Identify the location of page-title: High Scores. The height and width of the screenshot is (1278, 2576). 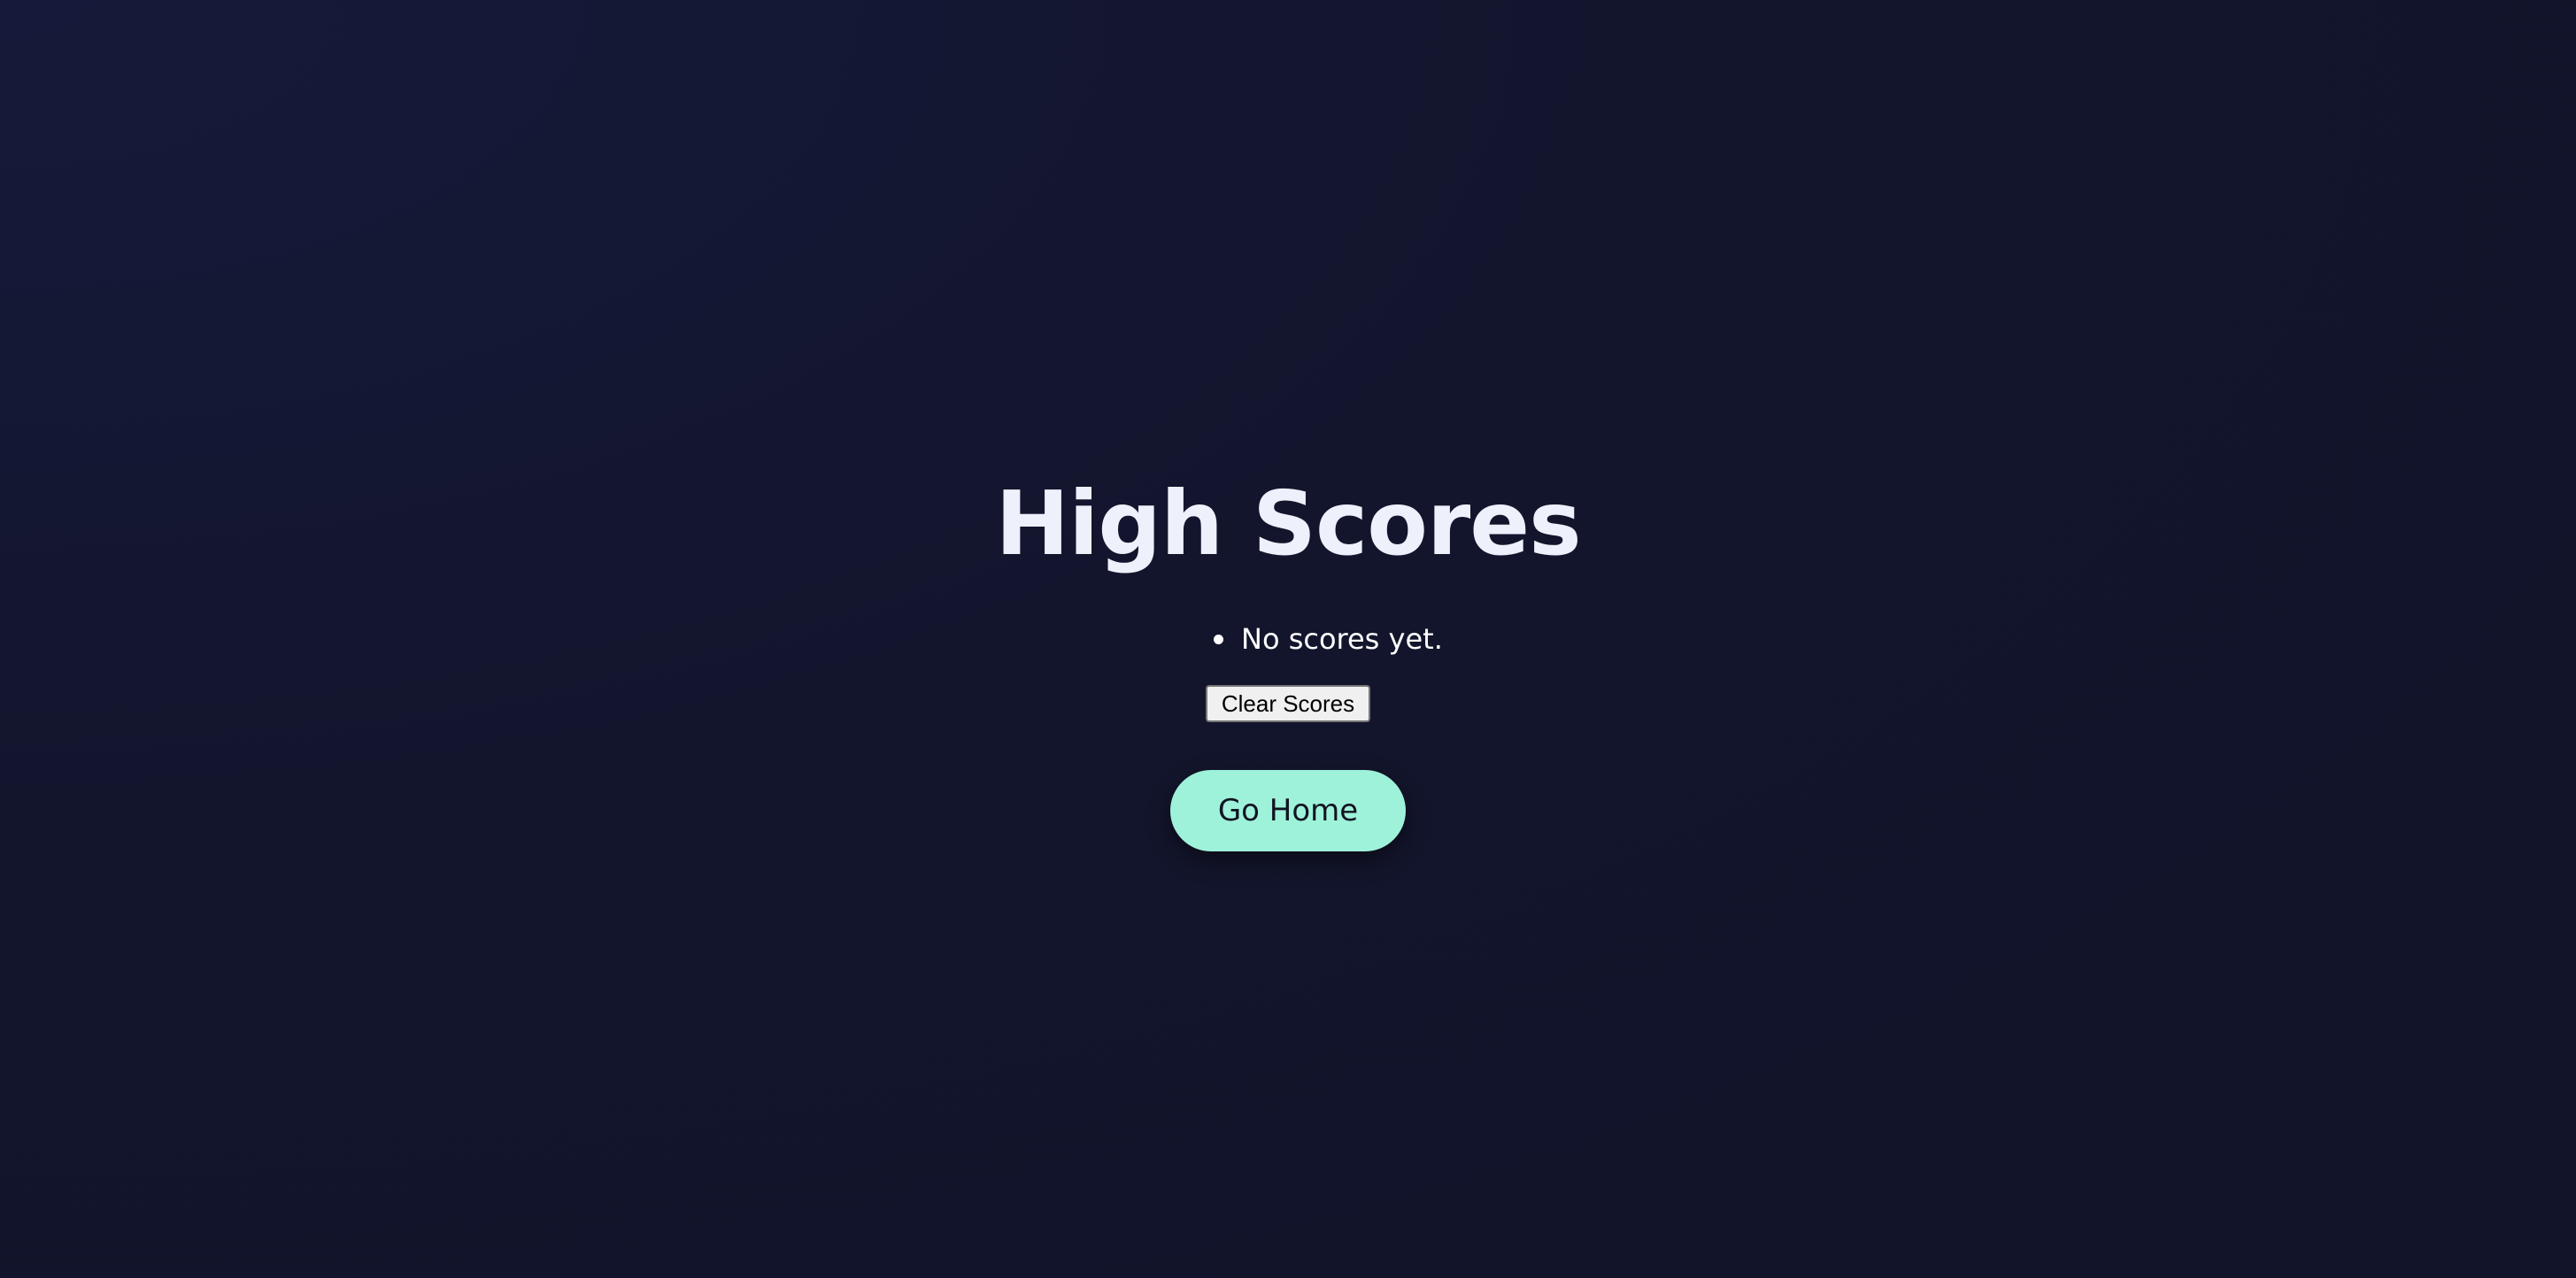
(1288, 524).